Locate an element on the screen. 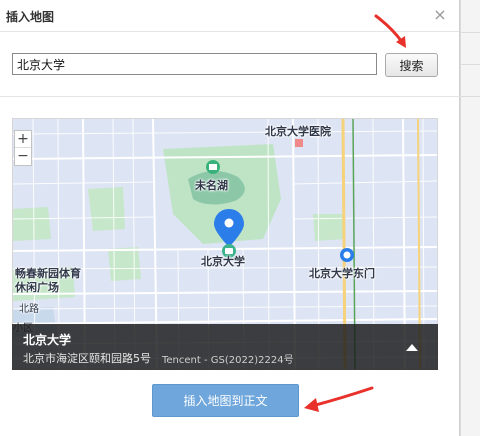 Image resolution: width=480 pixels, height=436 pixels. poi-road: 北路 is located at coordinates (29, 309).